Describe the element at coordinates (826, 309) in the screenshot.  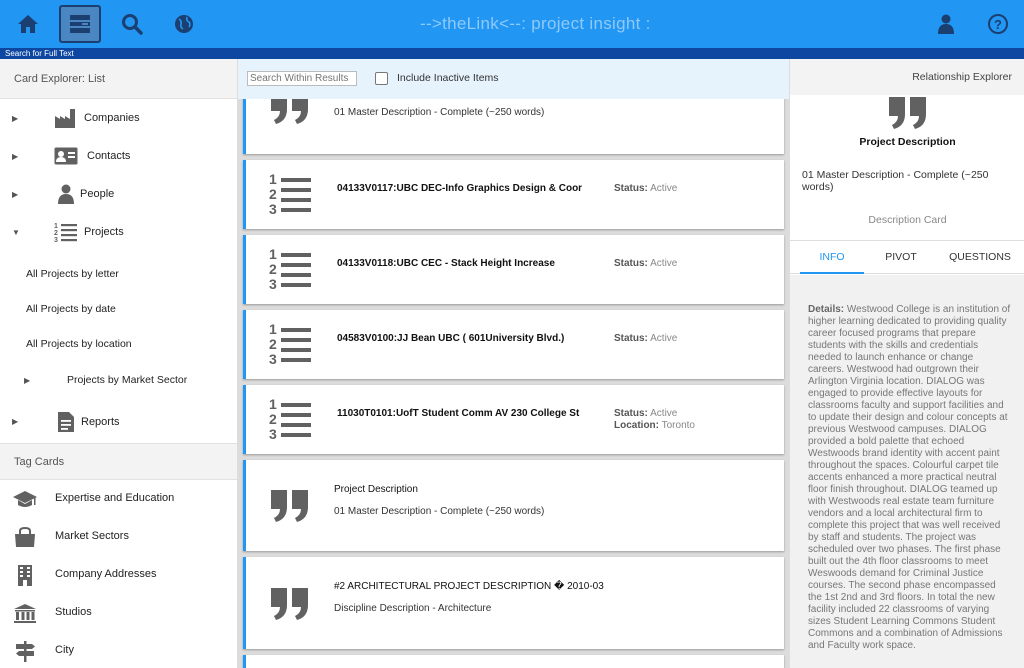
I see `details-label: Details:` at that location.